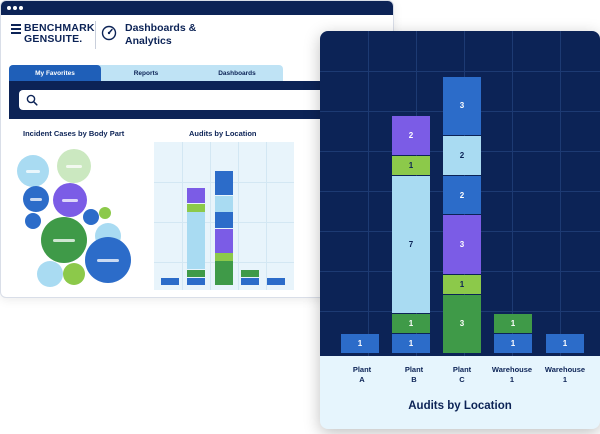 The width and height of the screenshot is (600, 434). What do you see at coordinates (161, 28) in the screenshot?
I see `app-title-line1: Dashboards &` at bounding box center [161, 28].